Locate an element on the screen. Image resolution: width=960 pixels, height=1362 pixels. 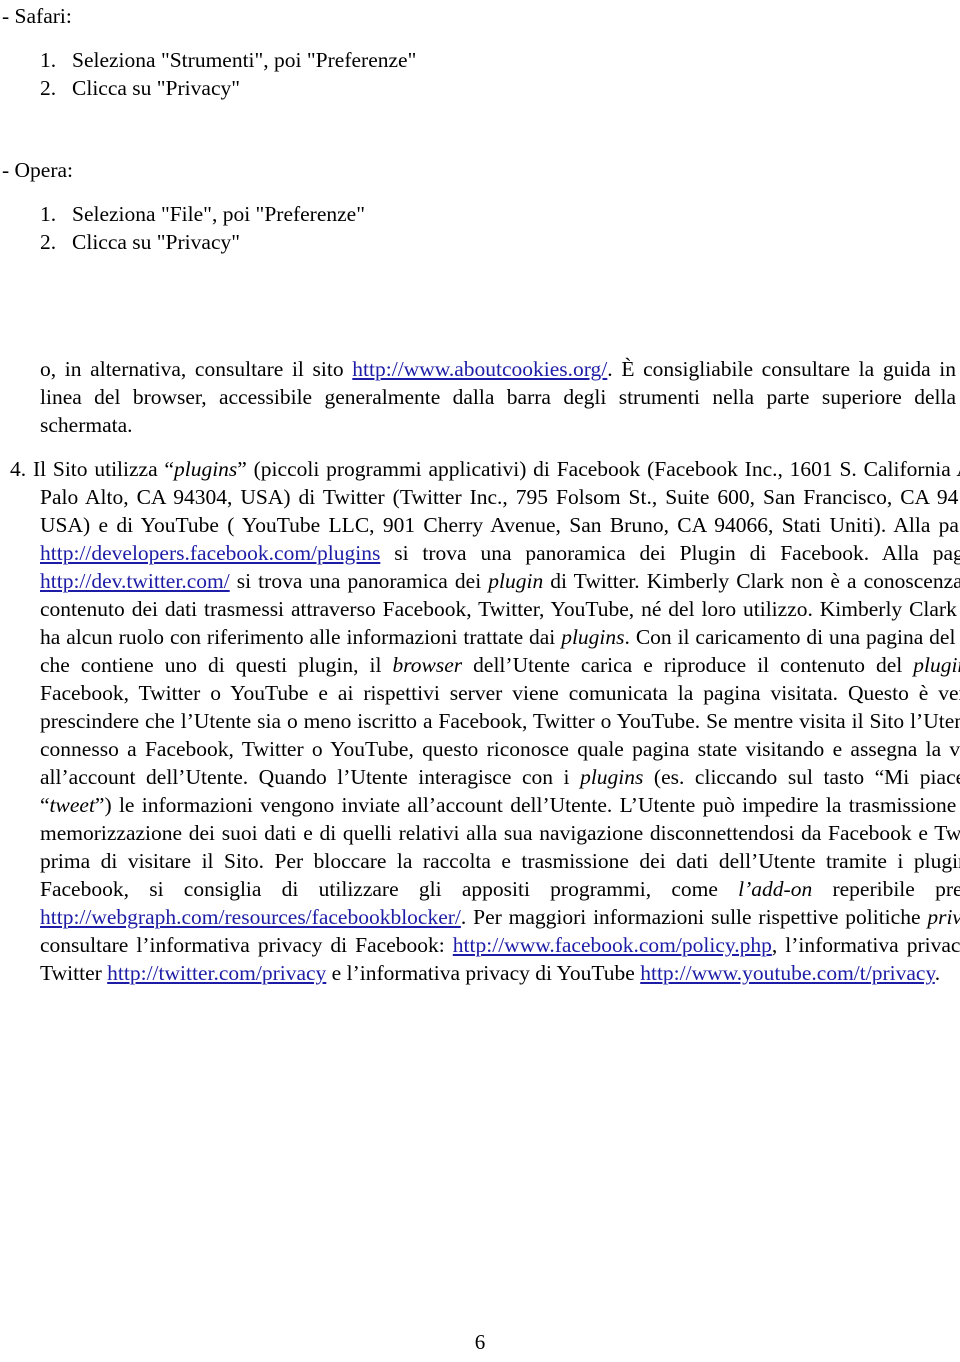
browser-heading-opera: - Opera: is located at coordinates (38, 170).